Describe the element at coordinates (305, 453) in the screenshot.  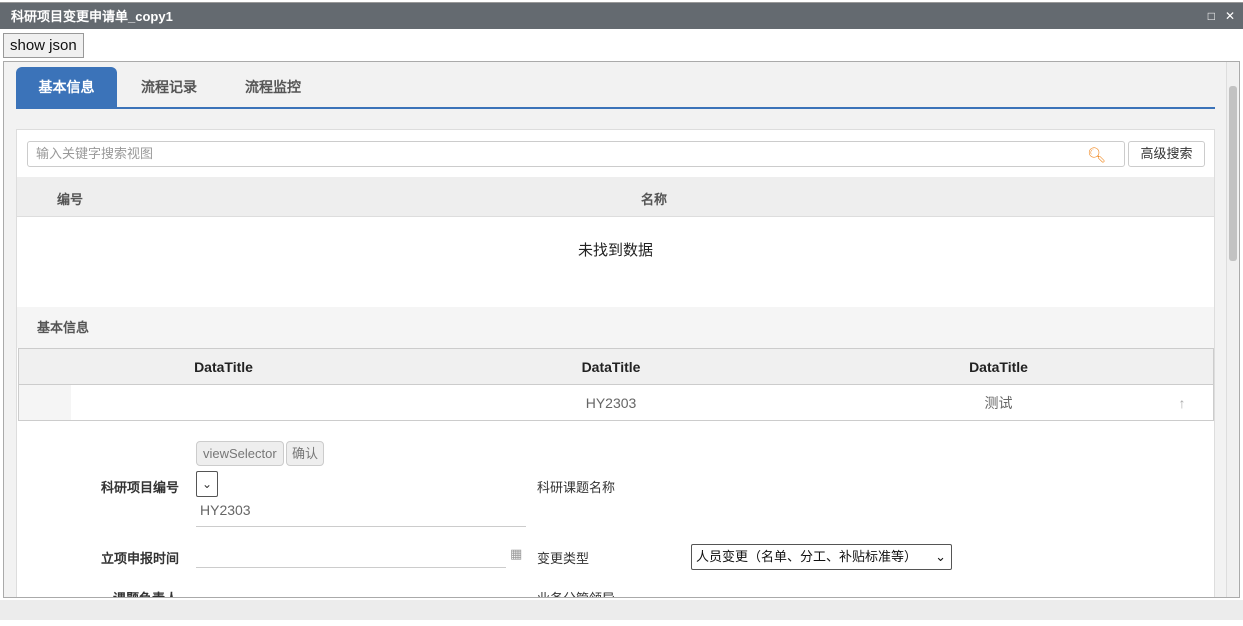
I see `confirm-button: 确认` at that location.